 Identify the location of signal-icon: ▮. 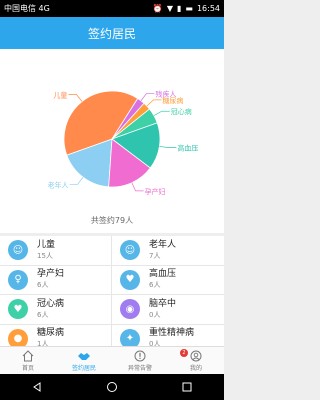
(179, 8).